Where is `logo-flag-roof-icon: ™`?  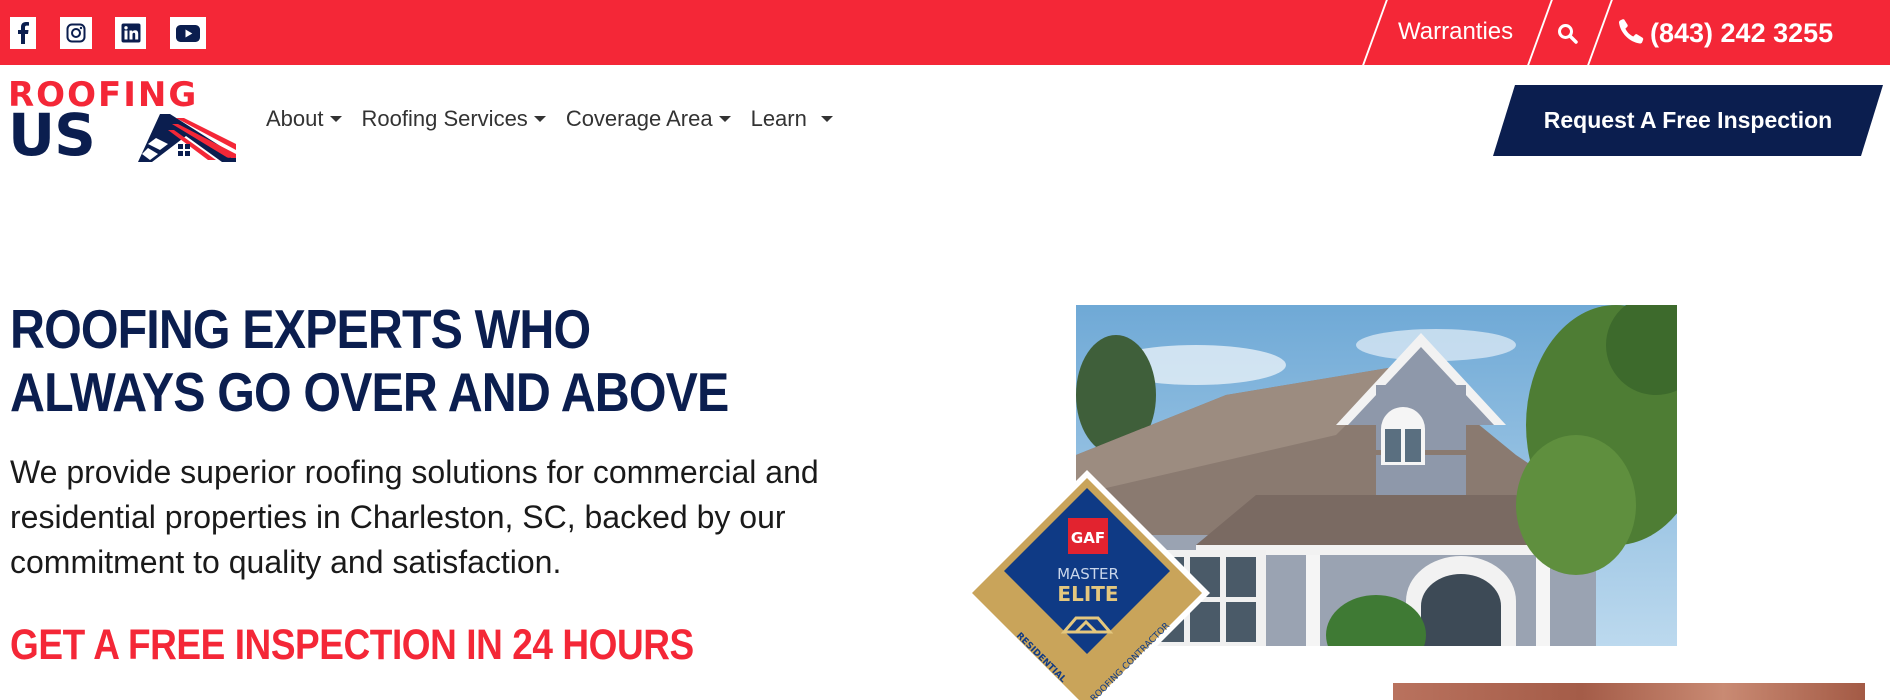 logo-flag-roof-icon: ™ is located at coordinates (187, 138).